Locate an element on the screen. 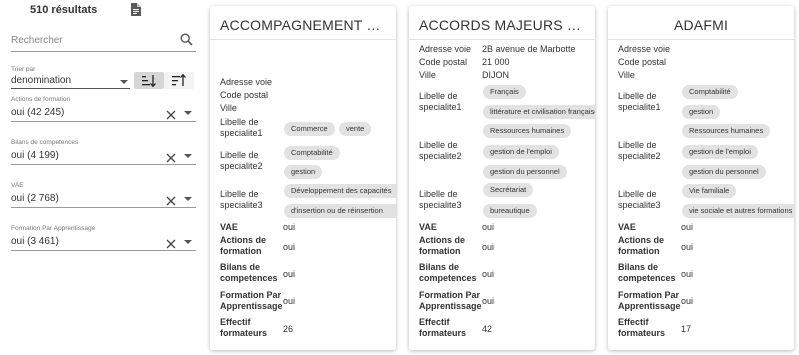 This screenshot has width=799, height=355. search-icon is located at coordinates (186, 39).